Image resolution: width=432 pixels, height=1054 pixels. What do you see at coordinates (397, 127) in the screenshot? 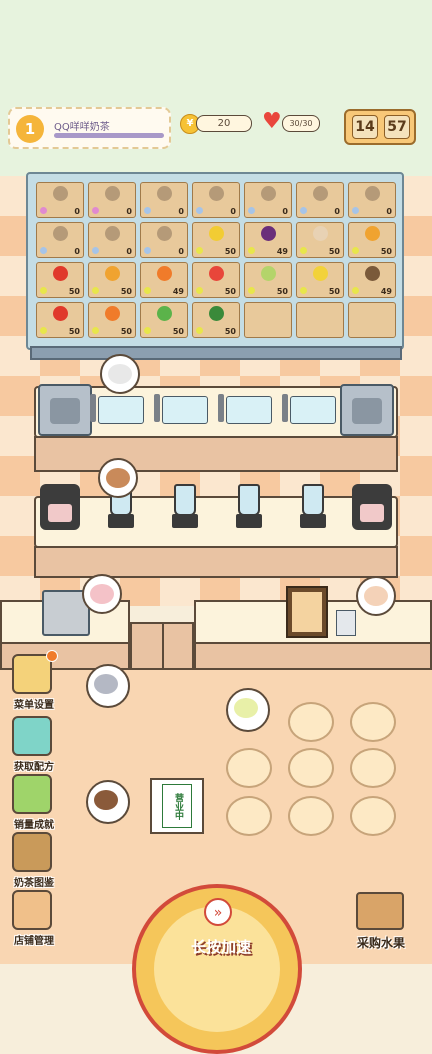
I see `clock-minute: 57` at bounding box center [397, 127].